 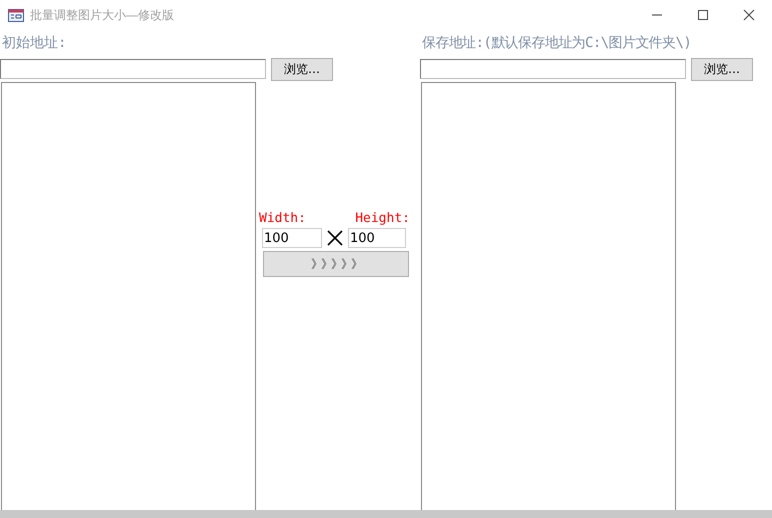 What do you see at coordinates (377, 238) in the screenshot?
I see `height-field: 100` at bounding box center [377, 238].